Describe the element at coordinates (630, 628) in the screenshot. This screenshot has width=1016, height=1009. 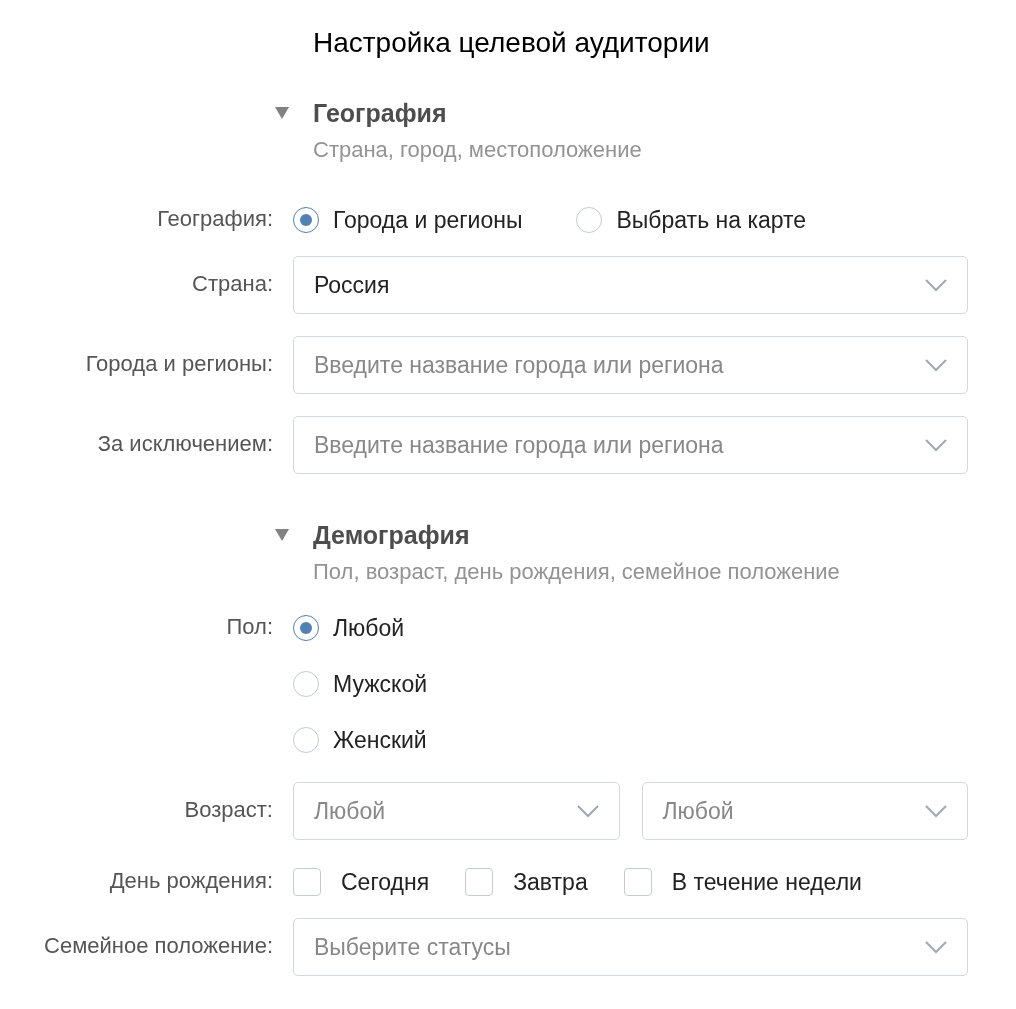
I see `radio-option: Любой` at that location.